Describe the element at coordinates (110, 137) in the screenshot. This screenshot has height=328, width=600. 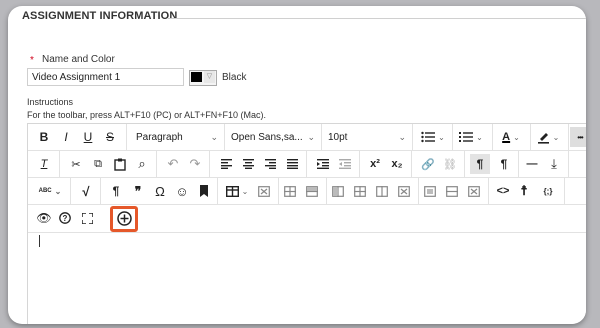
I see `strikethrough-button: S` at that location.